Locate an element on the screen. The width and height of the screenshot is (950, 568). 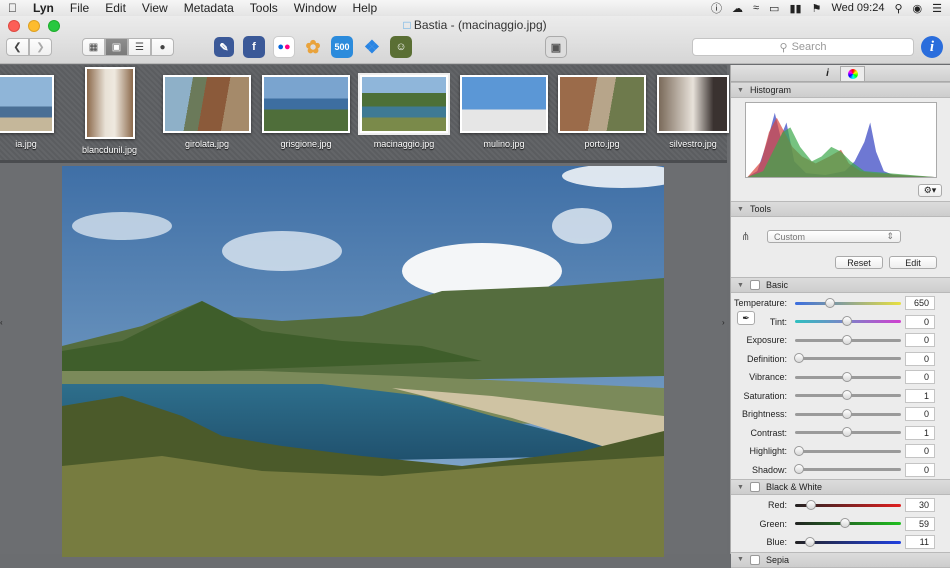
battery-icon: ▮▮ is located at coordinates (795, 8).